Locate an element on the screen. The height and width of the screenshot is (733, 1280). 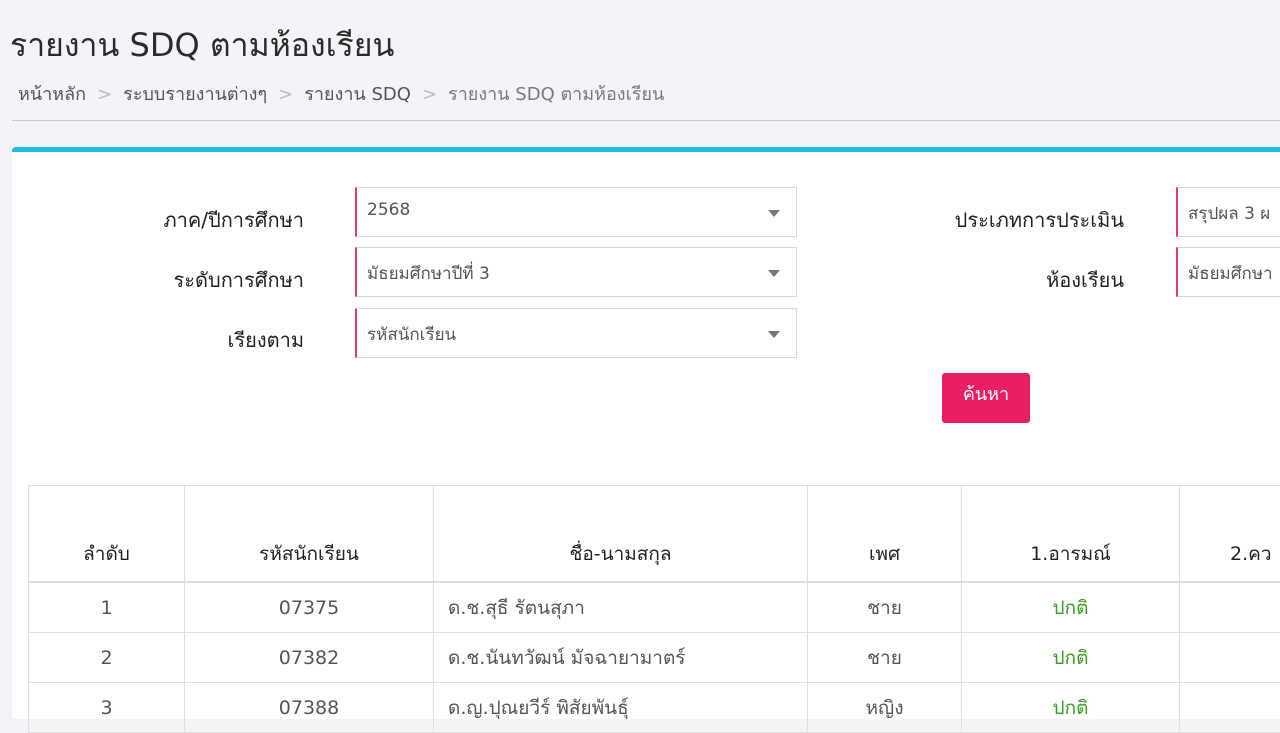
level-select-value: มัธยมศึกษาปีที่ 3 is located at coordinates (428, 274).